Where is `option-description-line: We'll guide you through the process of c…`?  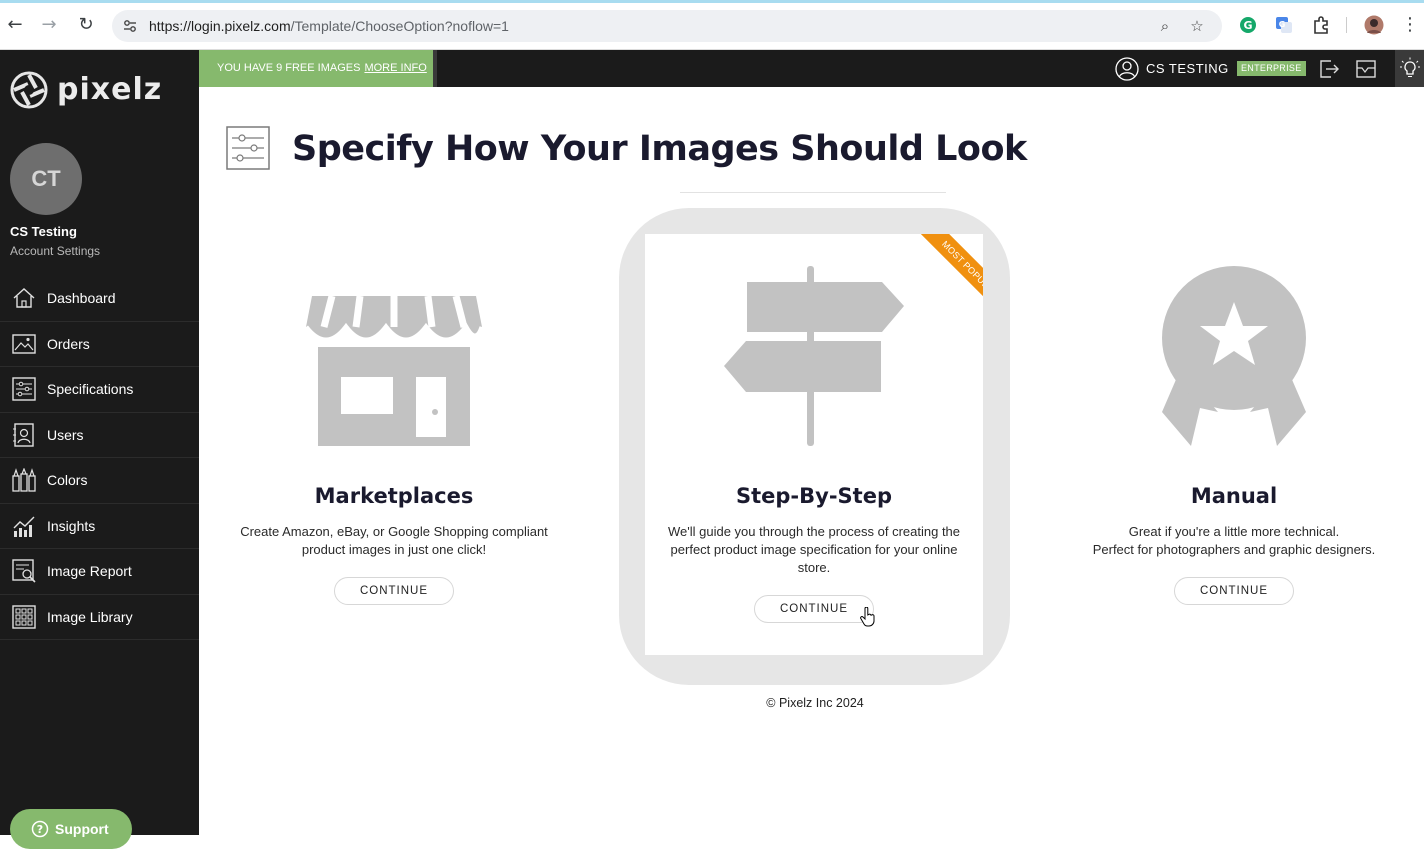 option-description-line: We'll guide you through the process of c… is located at coordinates (814, 531).